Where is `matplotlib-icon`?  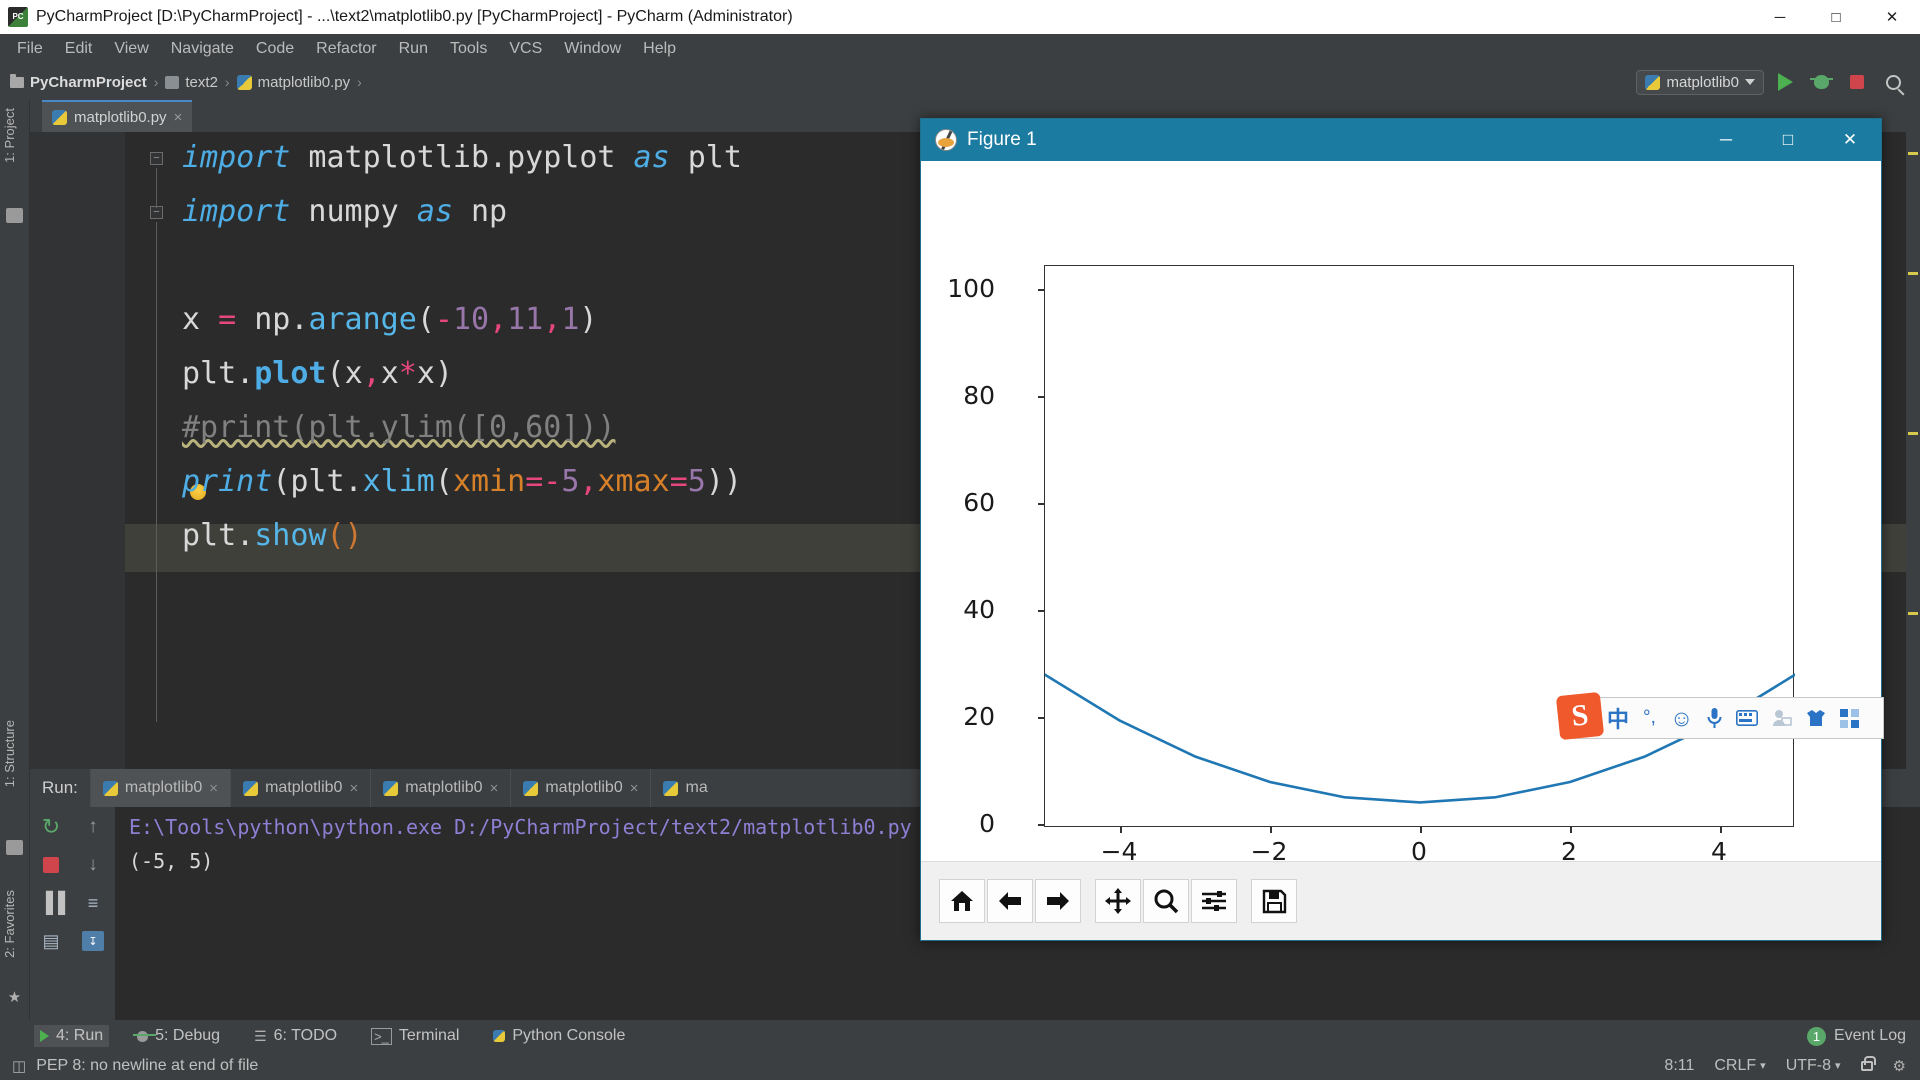 matplotlib-icon is located at coordinates (946, 140).